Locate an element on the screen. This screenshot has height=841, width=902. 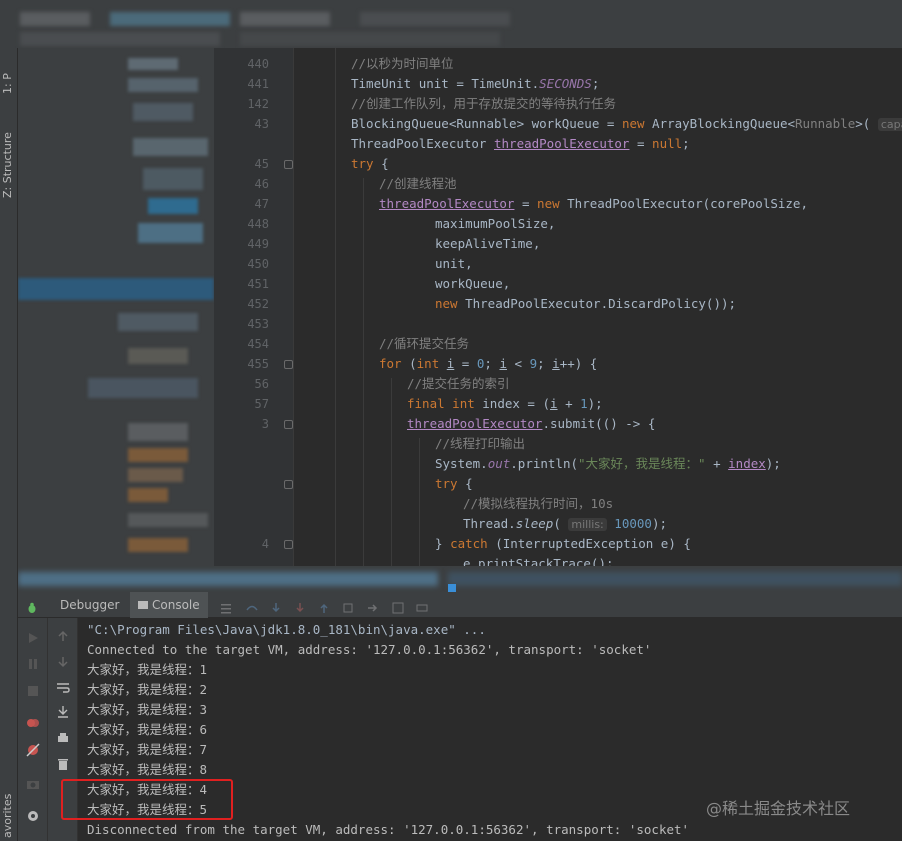
rerun-icon is located at coordinates (33, 637).